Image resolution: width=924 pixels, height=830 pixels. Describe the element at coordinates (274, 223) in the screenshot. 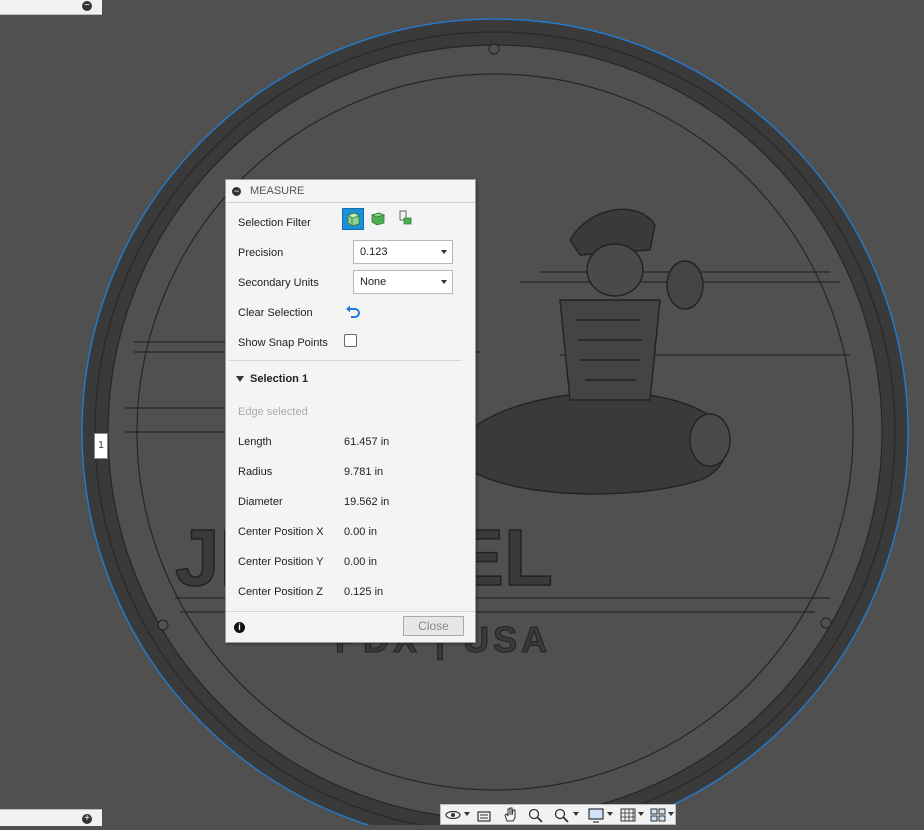

I see `selection-filter-label: Selection Filter` at that location.